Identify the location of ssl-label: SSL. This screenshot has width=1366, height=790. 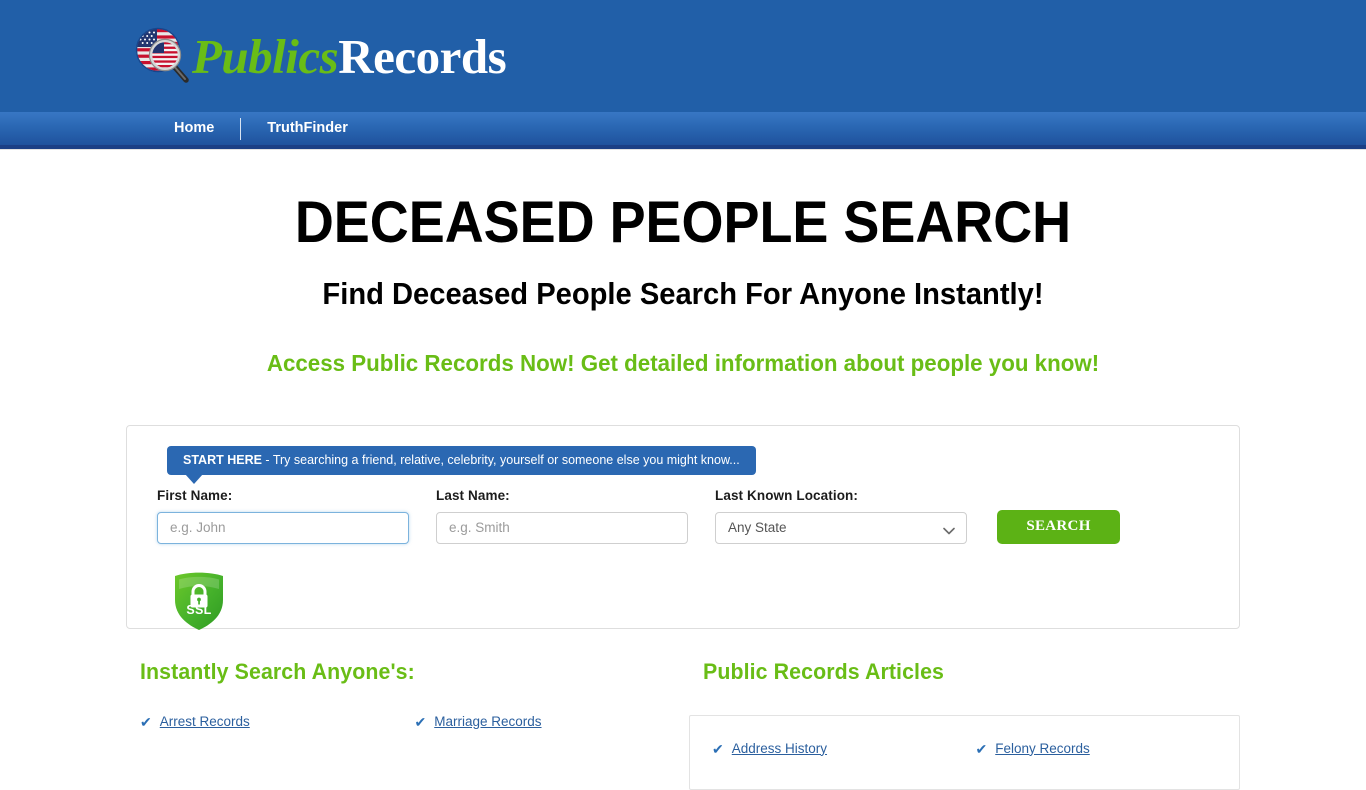
(199, 609).